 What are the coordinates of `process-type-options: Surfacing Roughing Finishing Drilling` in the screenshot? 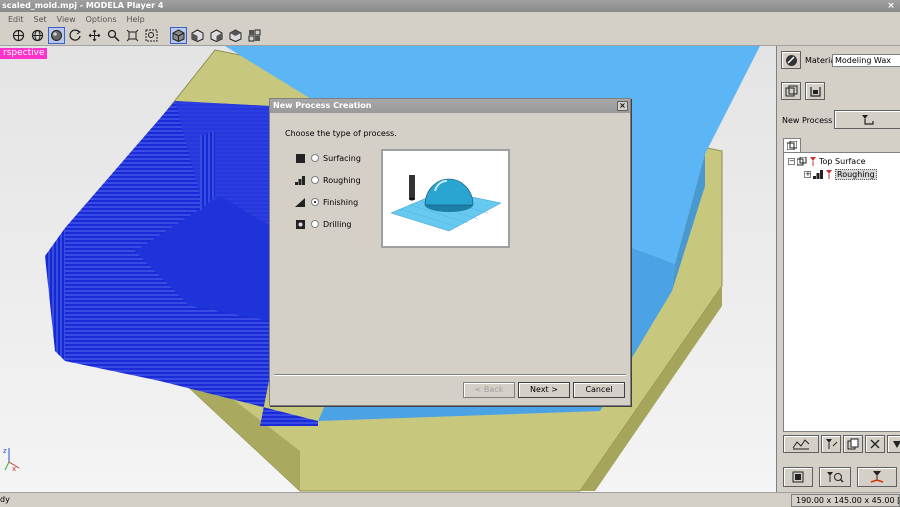 It's located at (327, 191).